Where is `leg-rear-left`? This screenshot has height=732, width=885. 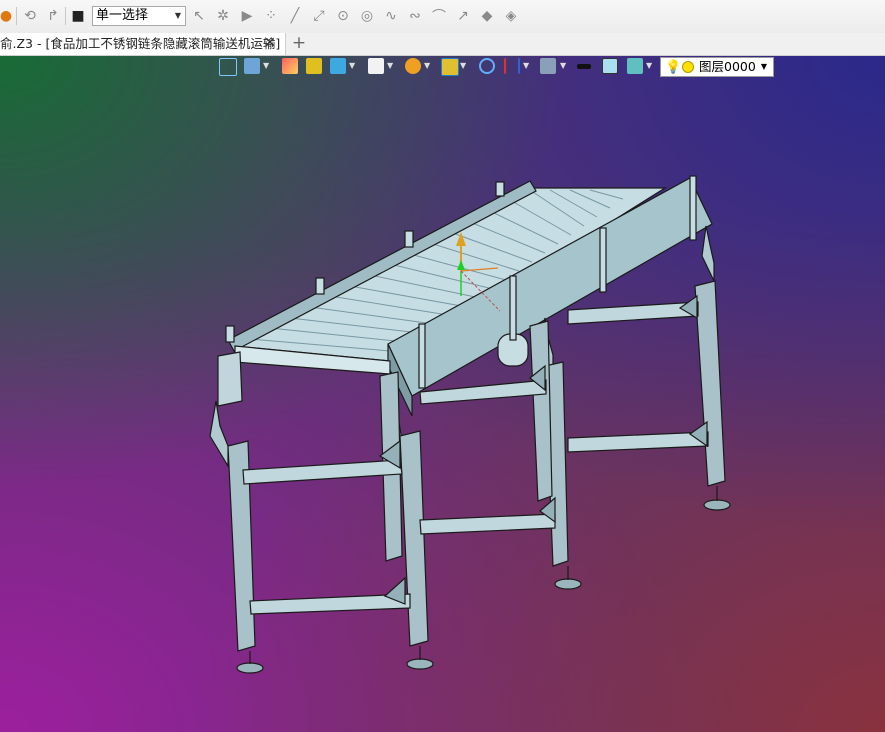 leg-rear-left is located at coordinates (541, 411).